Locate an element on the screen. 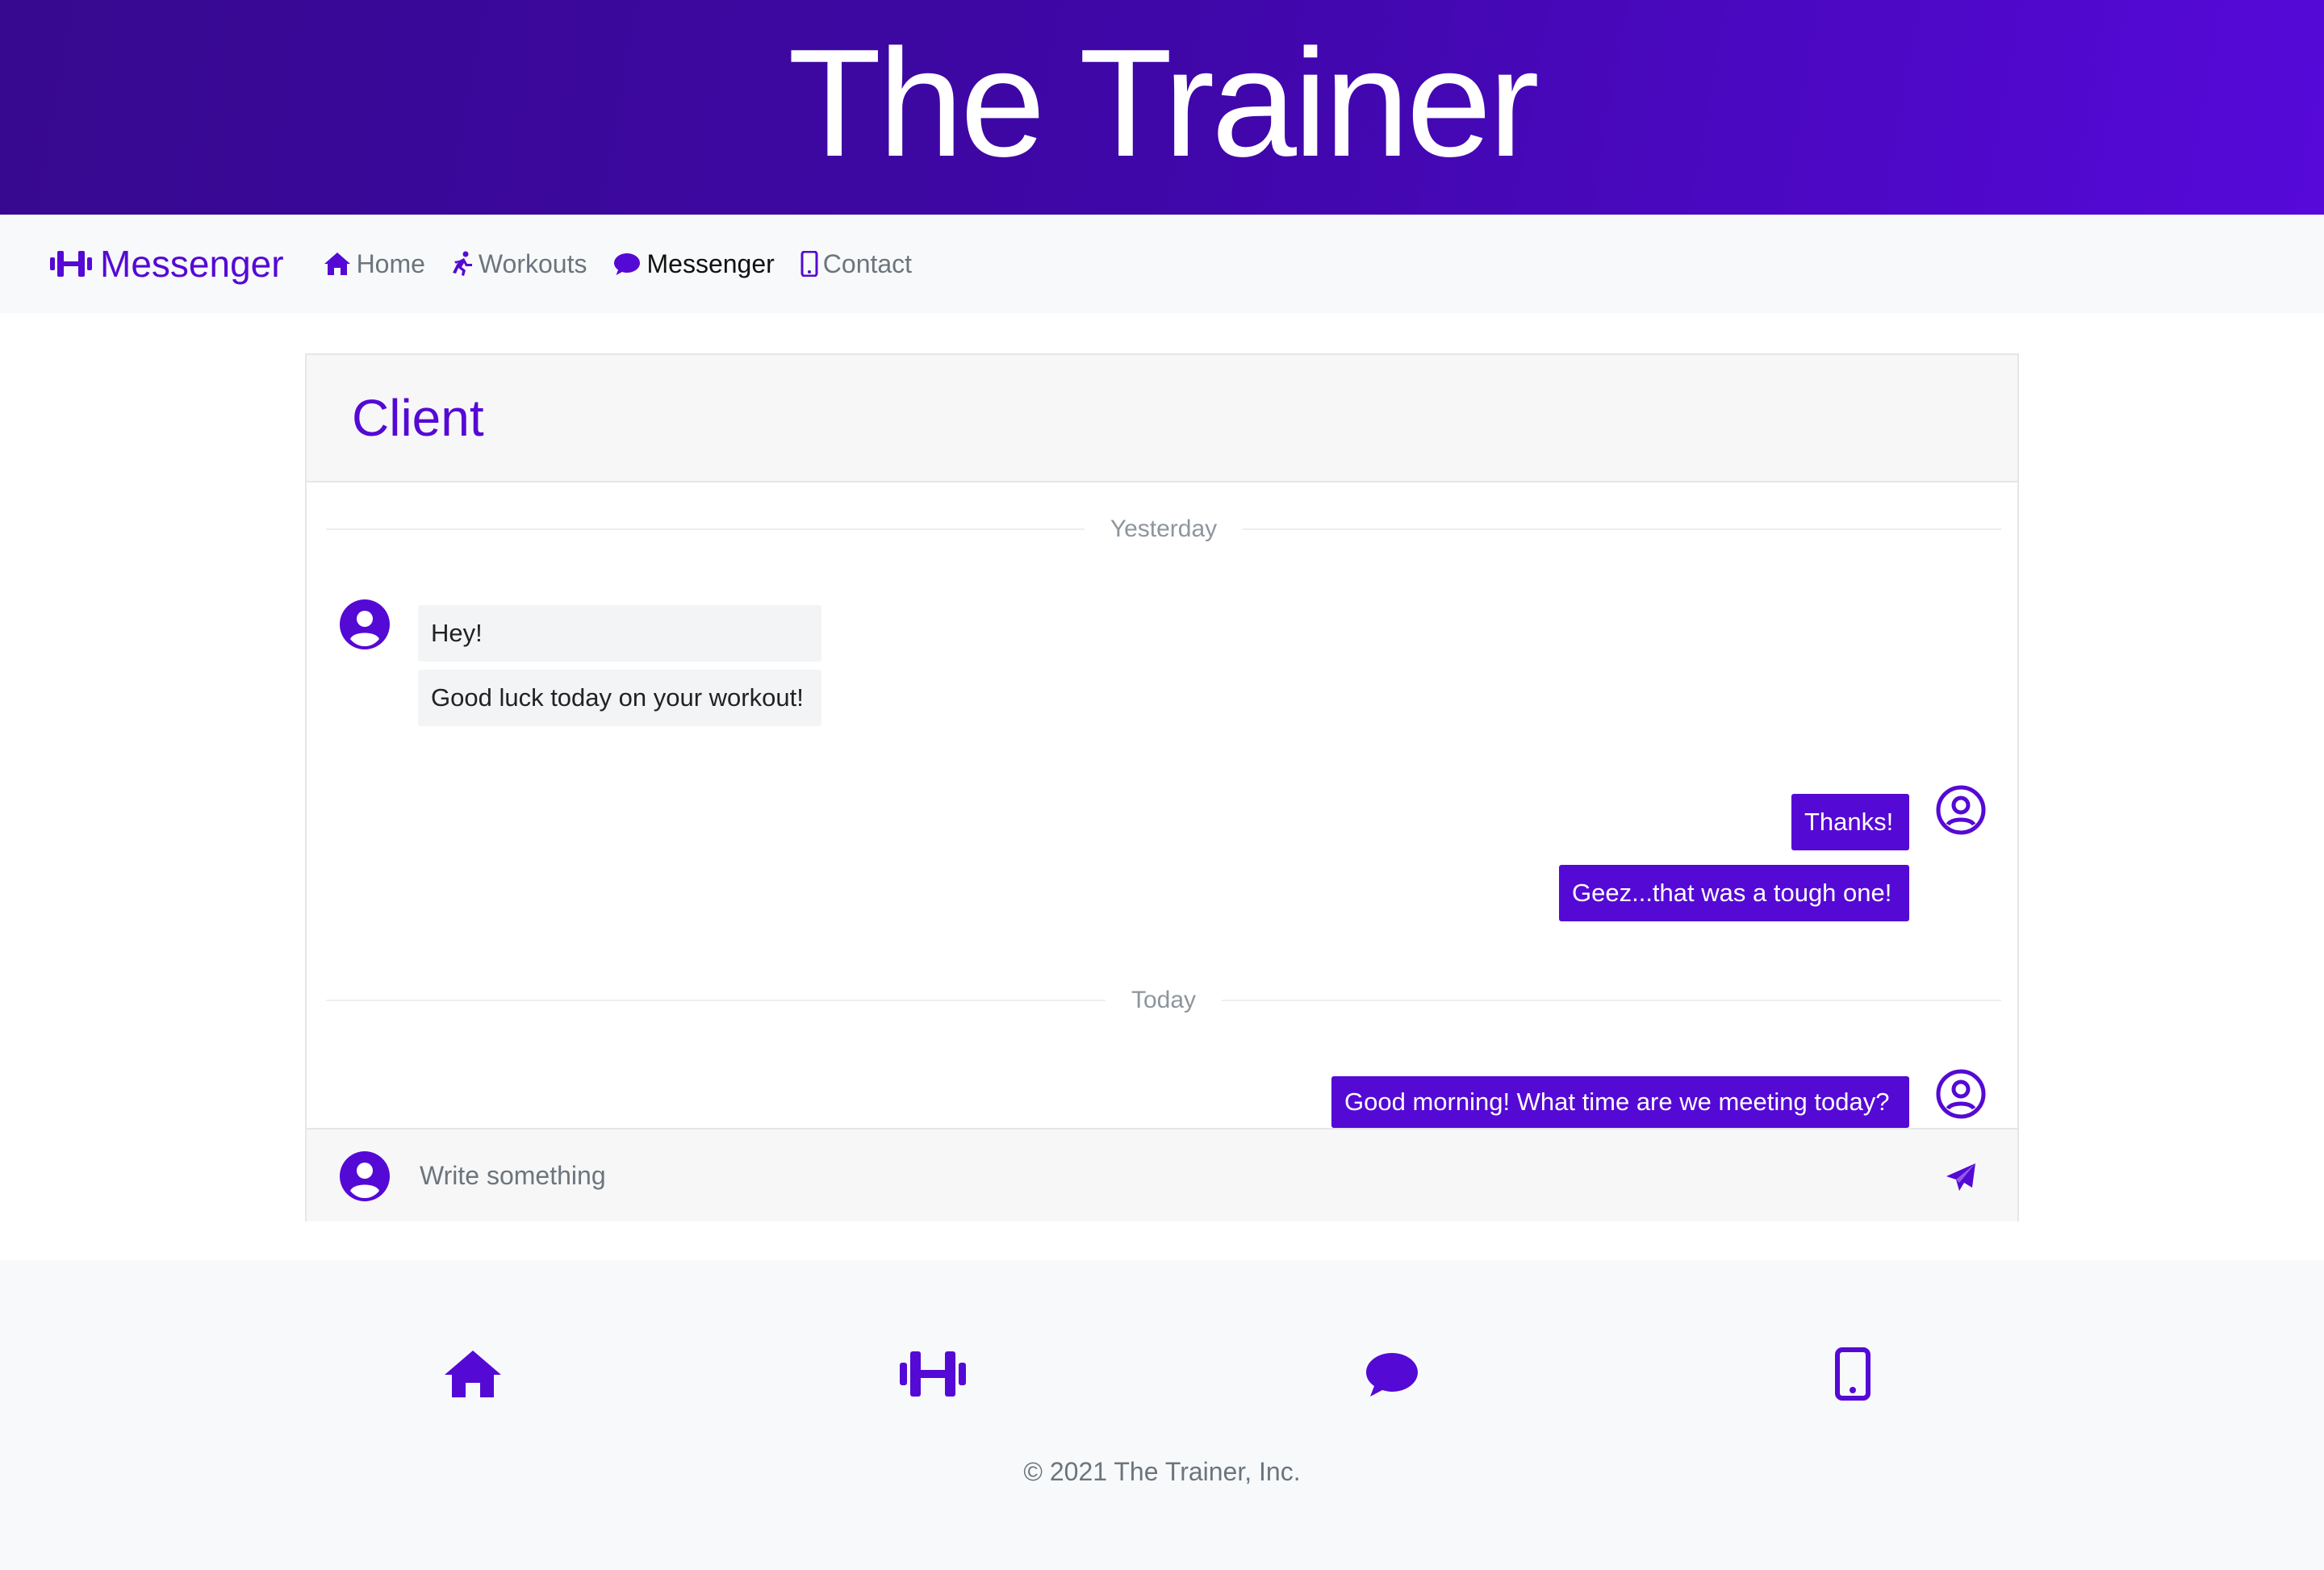  nav-home: Home is located at coordinates (374, 264).